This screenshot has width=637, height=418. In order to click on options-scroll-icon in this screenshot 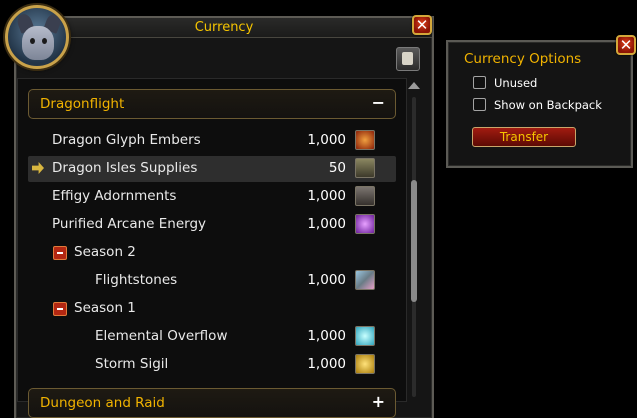, I will do `click(408, 59)`.